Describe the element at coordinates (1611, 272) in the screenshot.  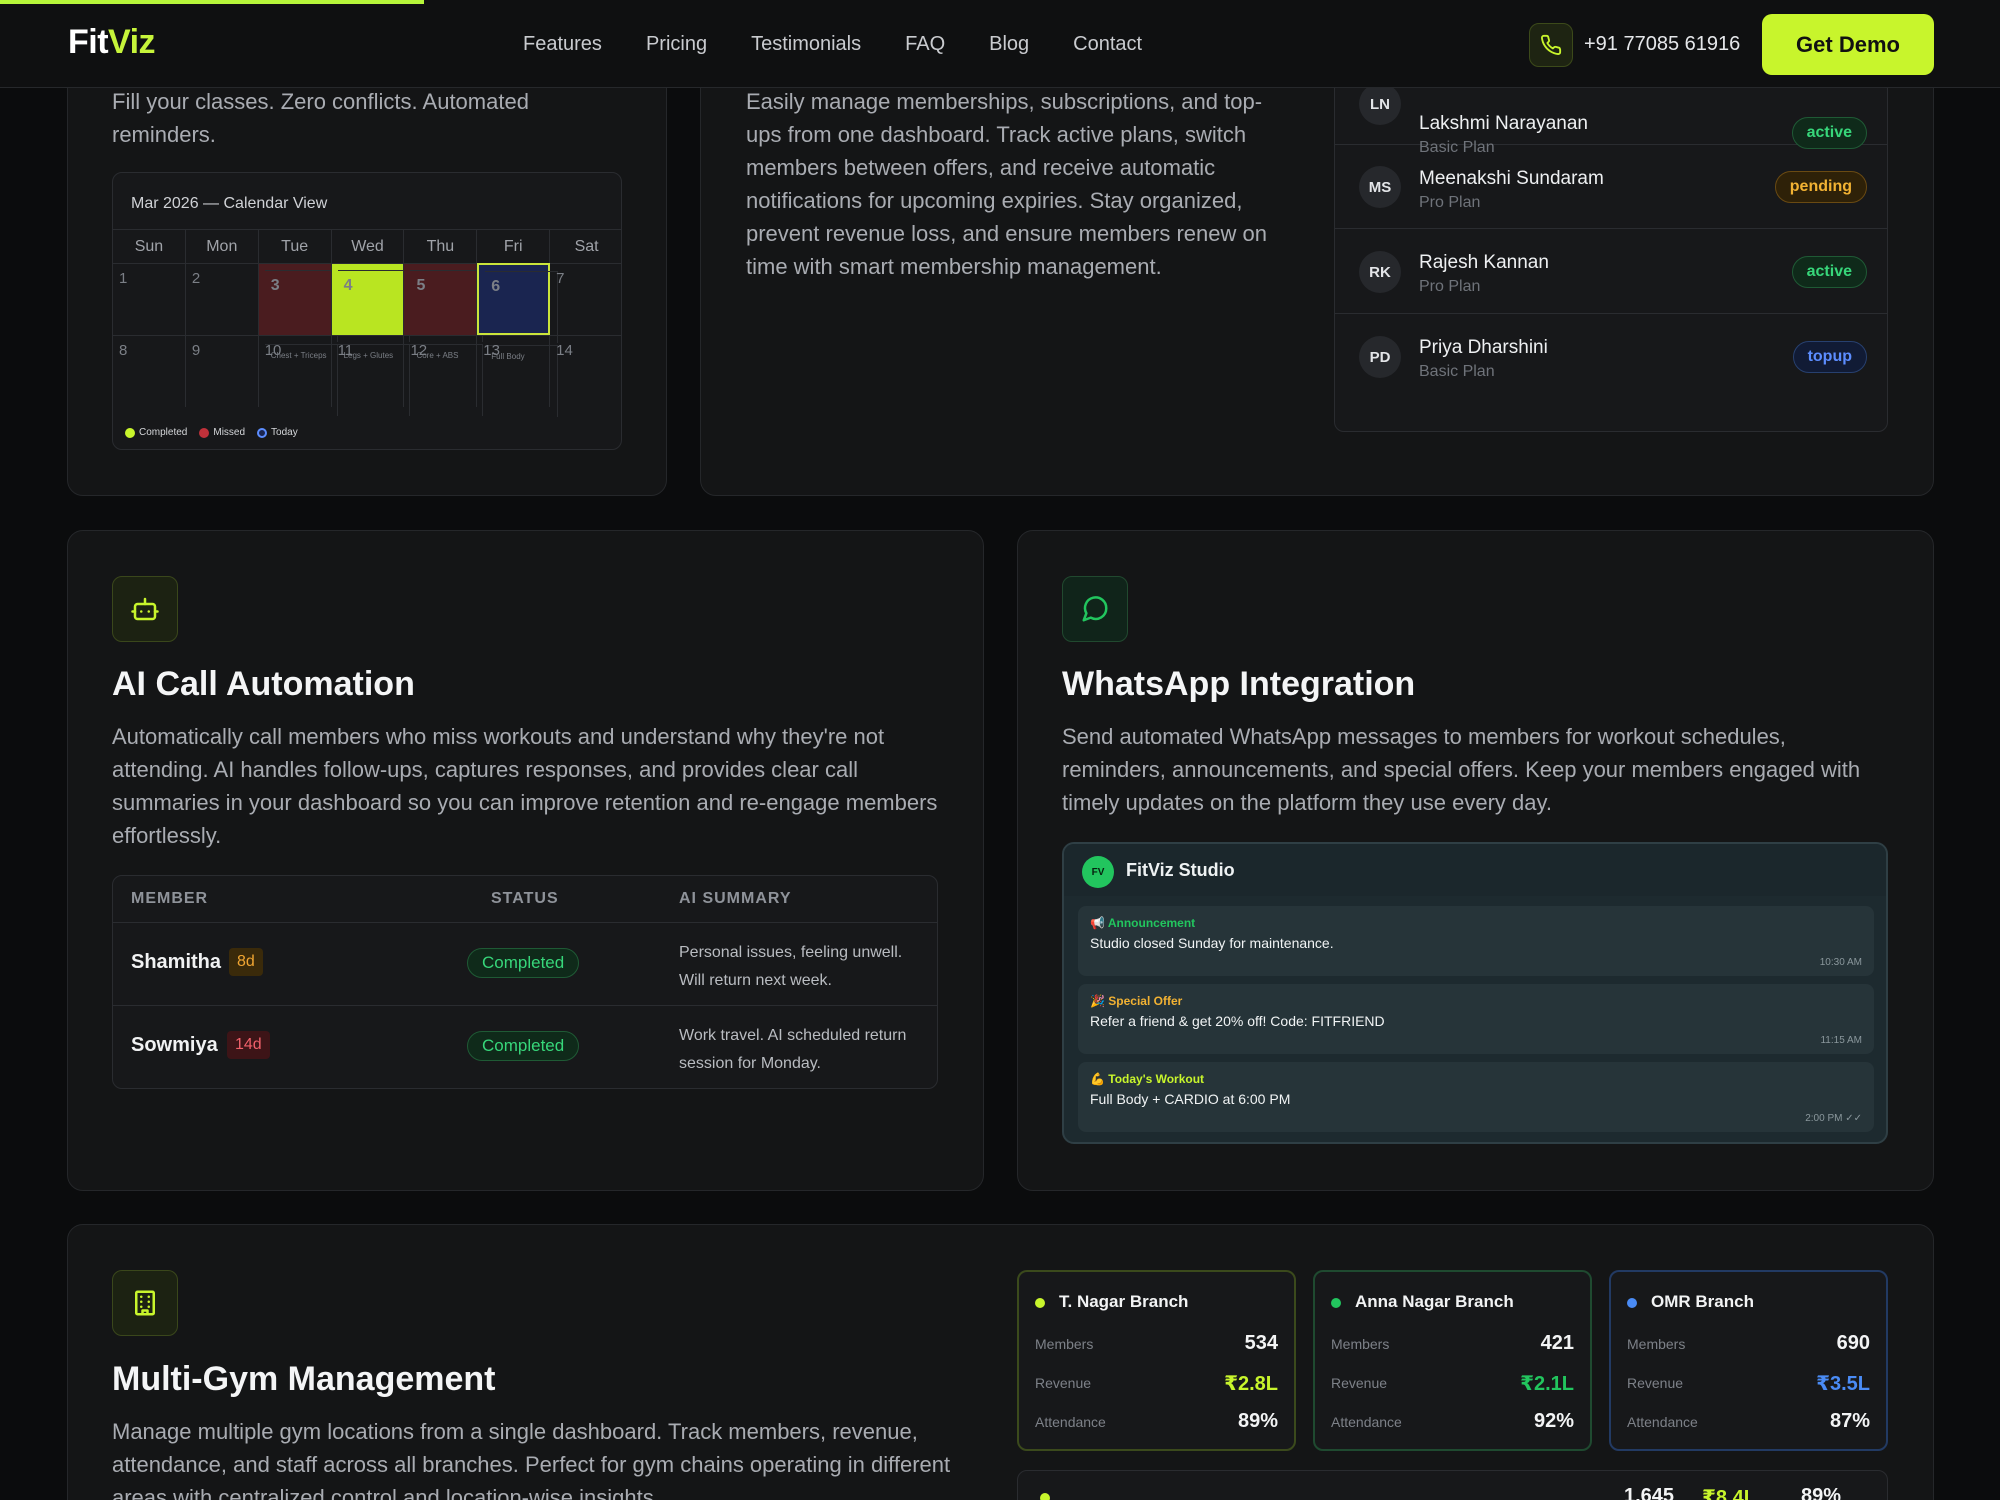
I see `member-row: RK Rajesh Kannan Pro Plan active` at that location.